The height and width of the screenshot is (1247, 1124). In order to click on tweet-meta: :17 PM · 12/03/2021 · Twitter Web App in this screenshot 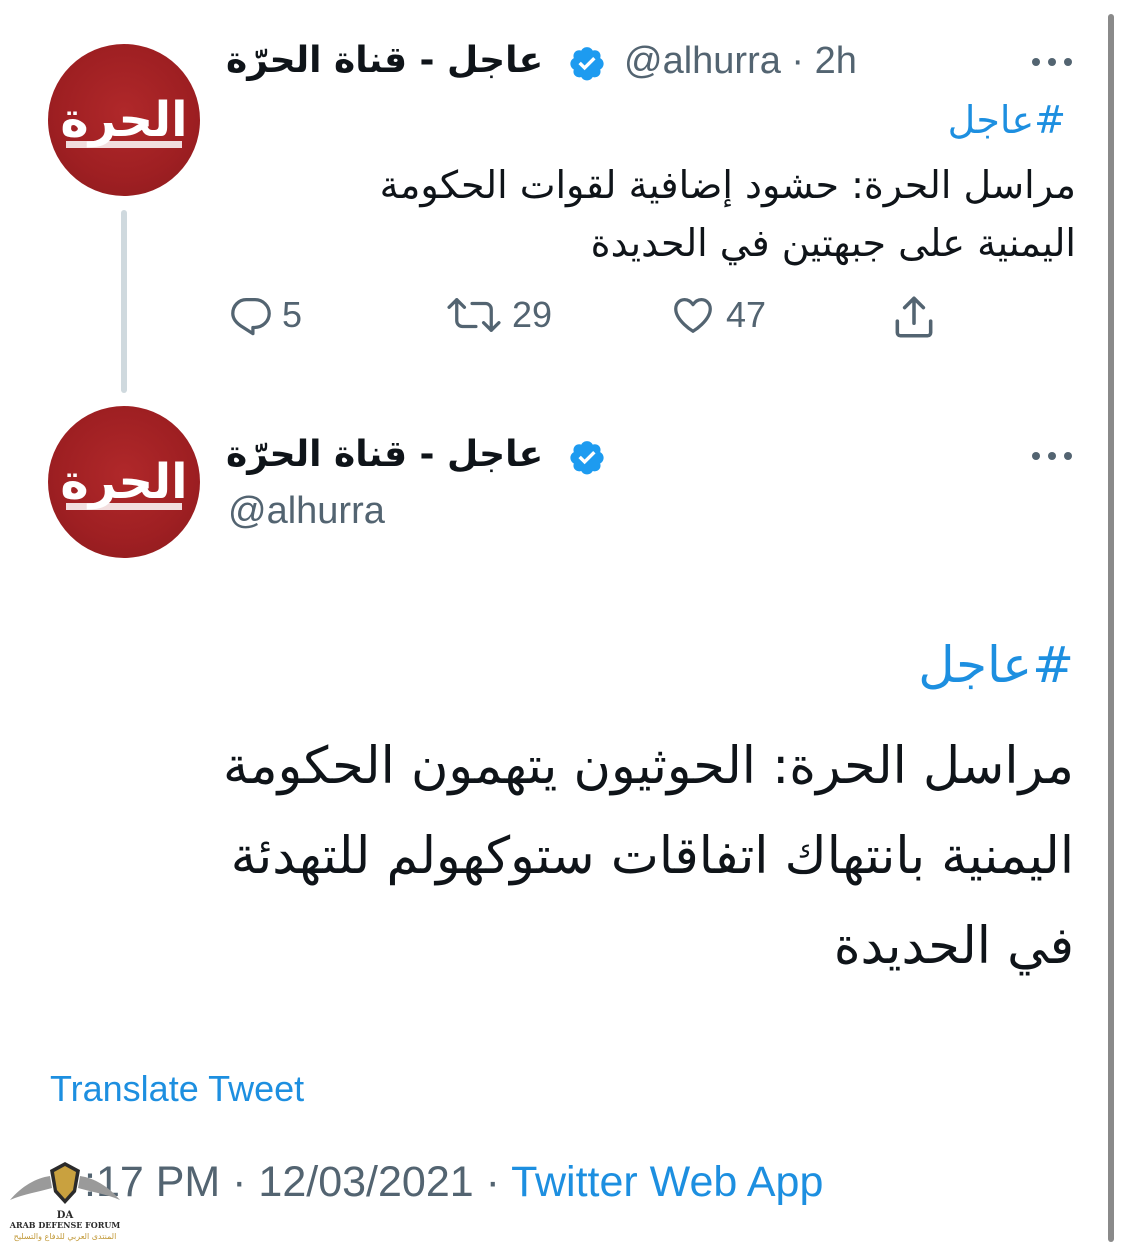, I will do `click(453, 1182)`.